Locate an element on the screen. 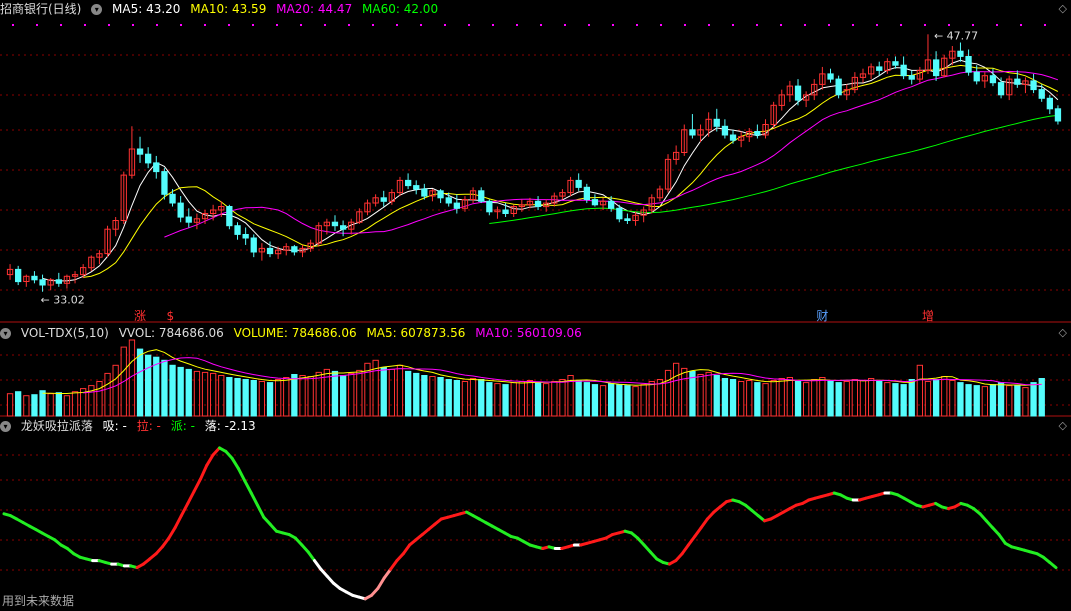  settings-icon: ▾ is located at coordinates (97, 9).